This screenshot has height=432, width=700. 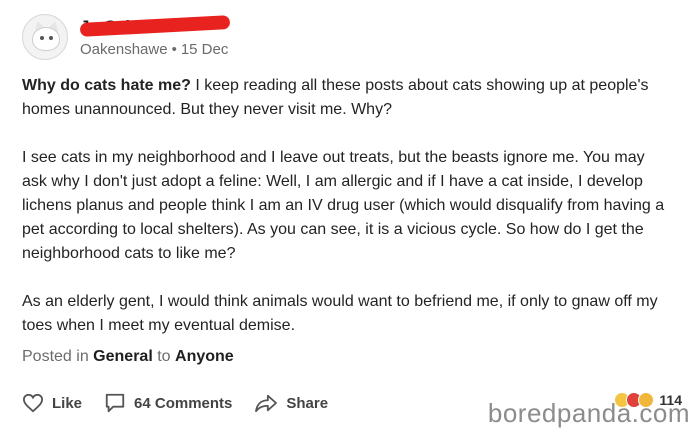 I want to click on share-button: Share, so click(x=291, y=403).